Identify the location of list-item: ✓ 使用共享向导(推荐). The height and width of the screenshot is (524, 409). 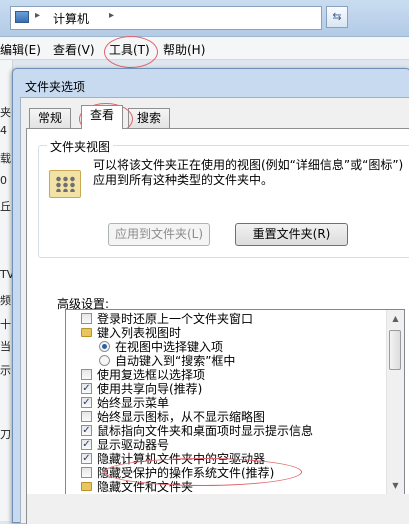
(225, 389).